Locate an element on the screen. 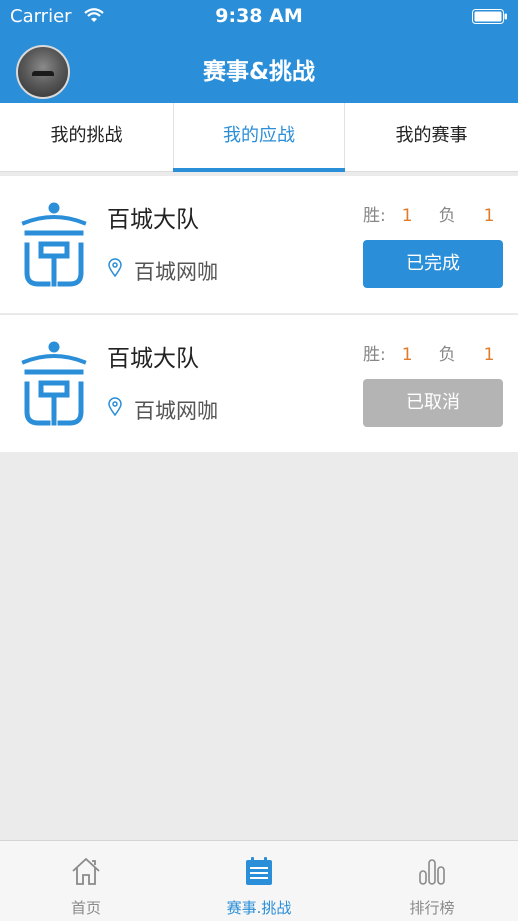  status-cancelled-button: 已取消 is located at coordinates (433, 403).